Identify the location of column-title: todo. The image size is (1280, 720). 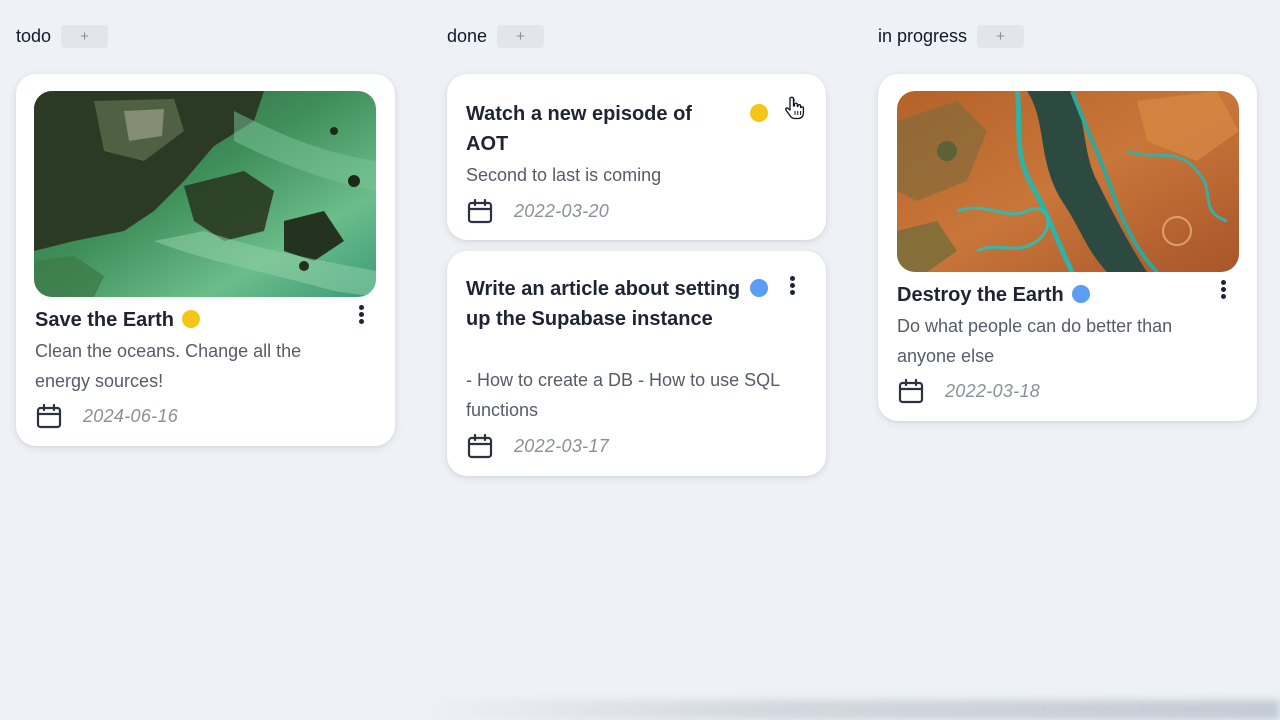
(34, 35).